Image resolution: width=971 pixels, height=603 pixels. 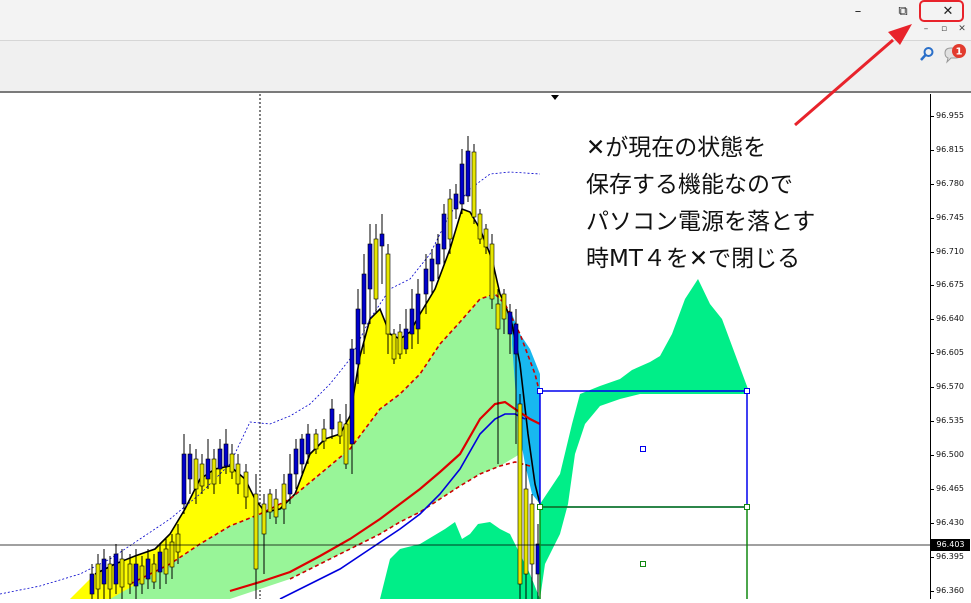 I want to click on close-icon: ✕, so click(x=962, y=29).